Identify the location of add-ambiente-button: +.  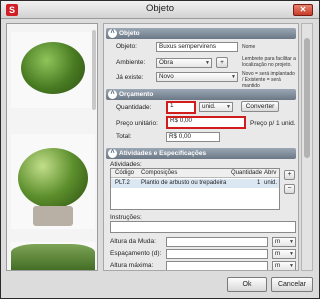
(222, 62).